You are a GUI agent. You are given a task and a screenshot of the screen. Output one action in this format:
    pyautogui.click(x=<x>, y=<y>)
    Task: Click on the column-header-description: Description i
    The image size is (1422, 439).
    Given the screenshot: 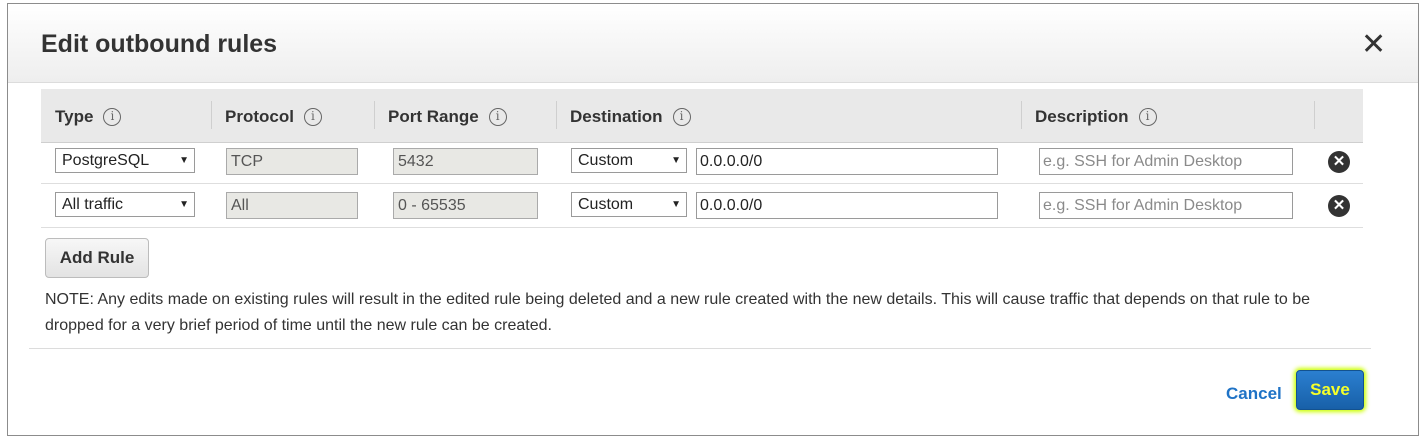 What is the action you would take?
    pyautogui.click(x=1096, y=115)
    